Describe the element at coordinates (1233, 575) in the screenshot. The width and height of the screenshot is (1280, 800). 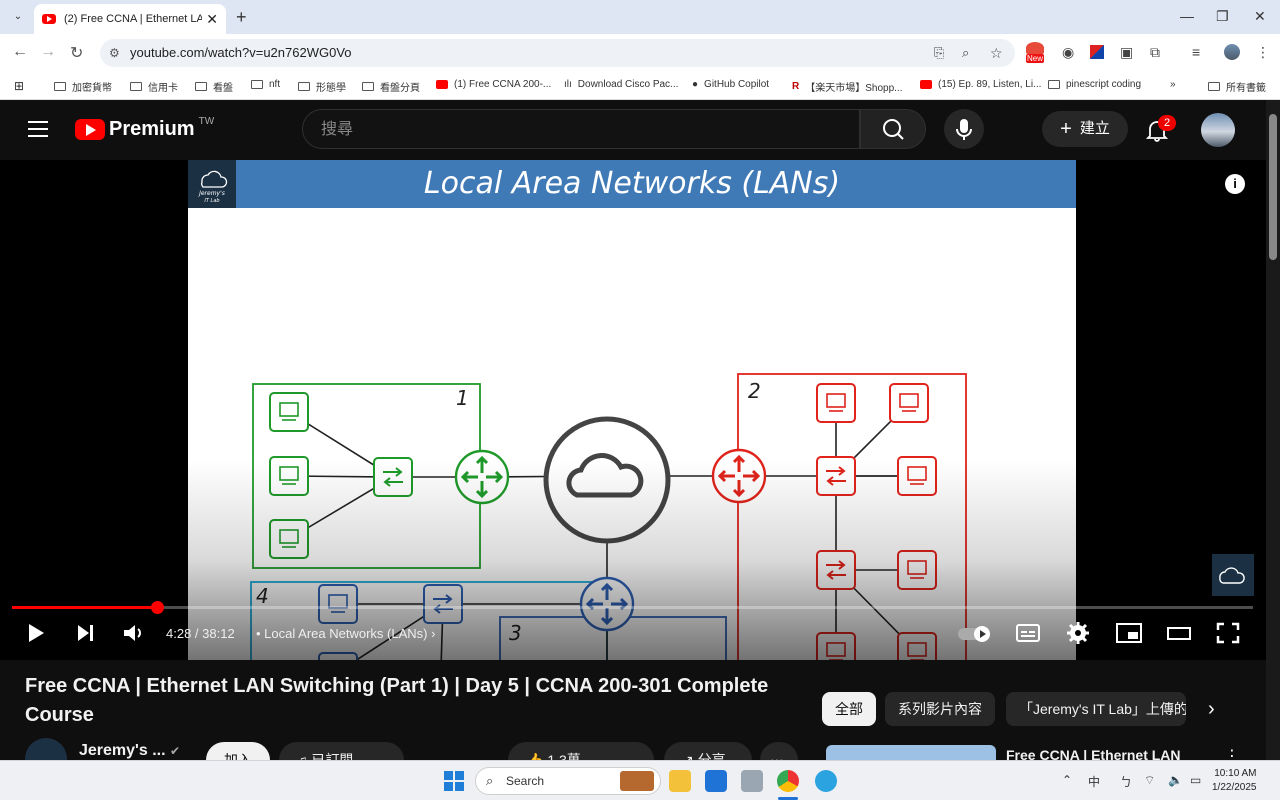
I see `channel-watermark` at that location.